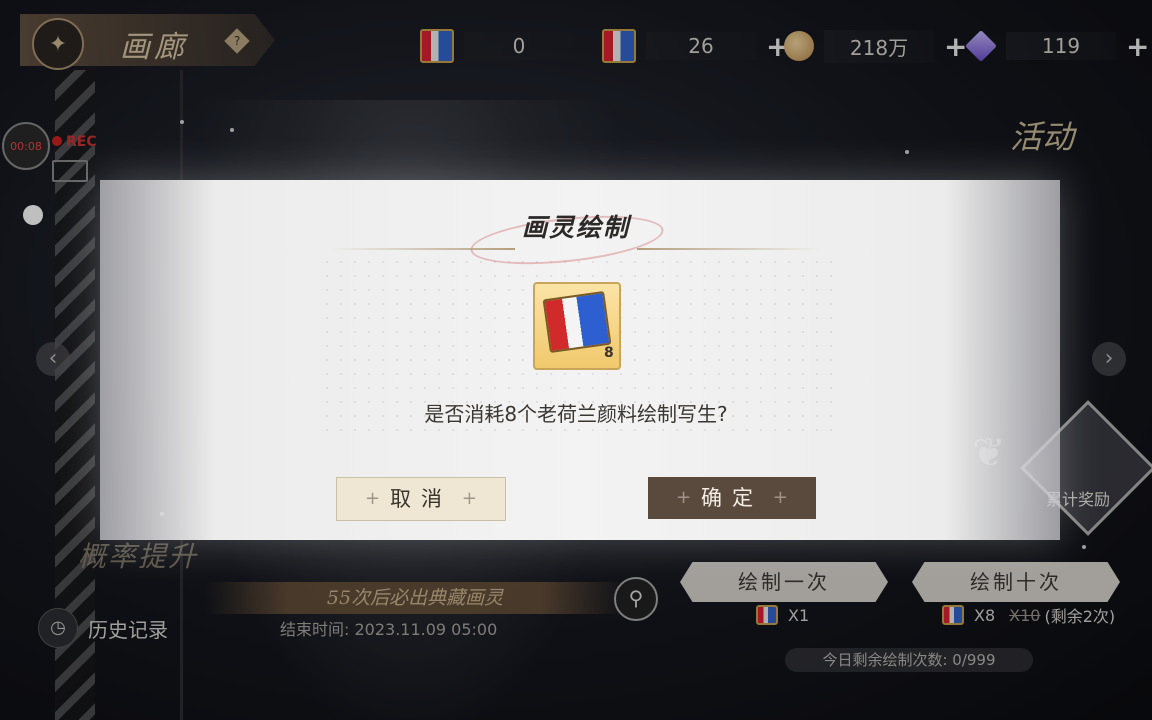  What do you see at coordinates (729, 249) in the screenshot?
I see `title-divider-right` at bounding box center [729, 249].